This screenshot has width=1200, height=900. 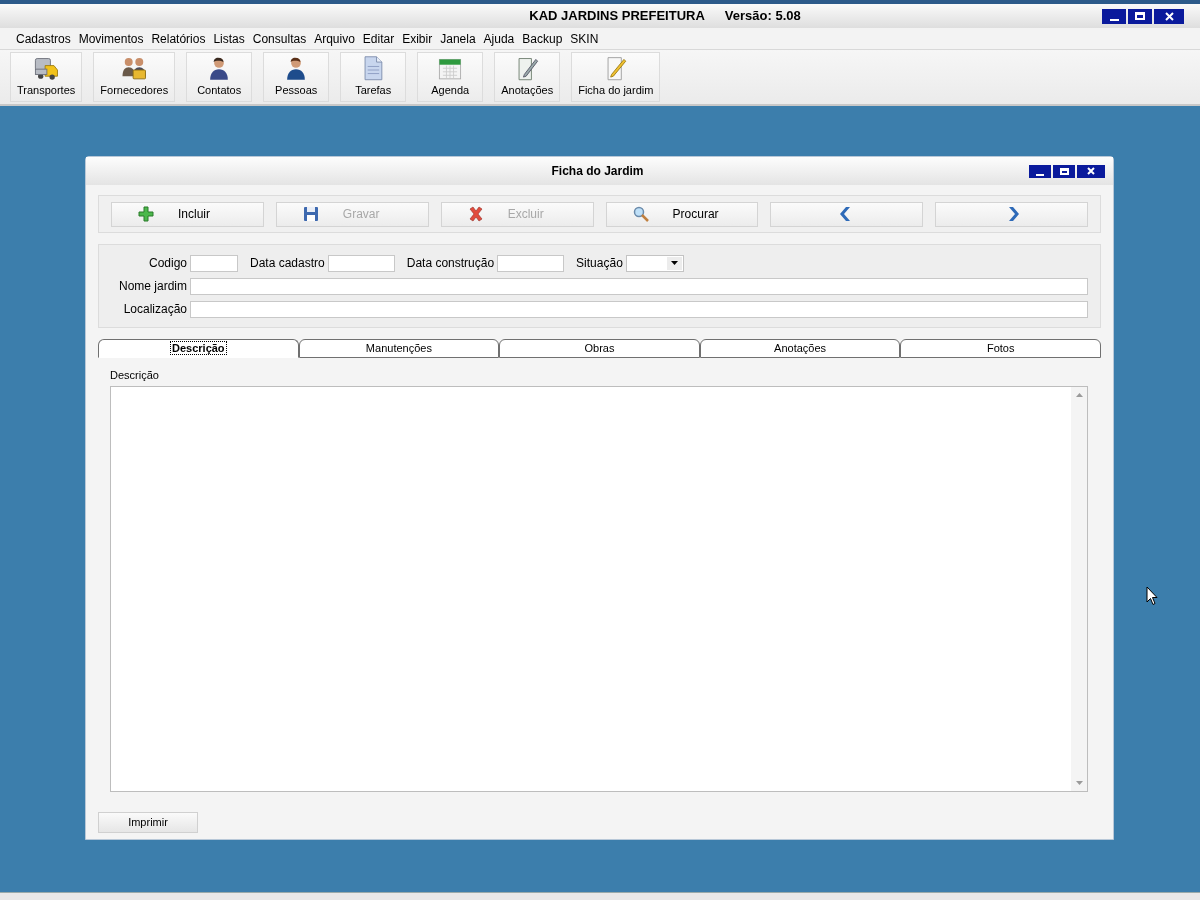 I want to click on version-label: Versão: 5.08, so click(x=762, y=16).